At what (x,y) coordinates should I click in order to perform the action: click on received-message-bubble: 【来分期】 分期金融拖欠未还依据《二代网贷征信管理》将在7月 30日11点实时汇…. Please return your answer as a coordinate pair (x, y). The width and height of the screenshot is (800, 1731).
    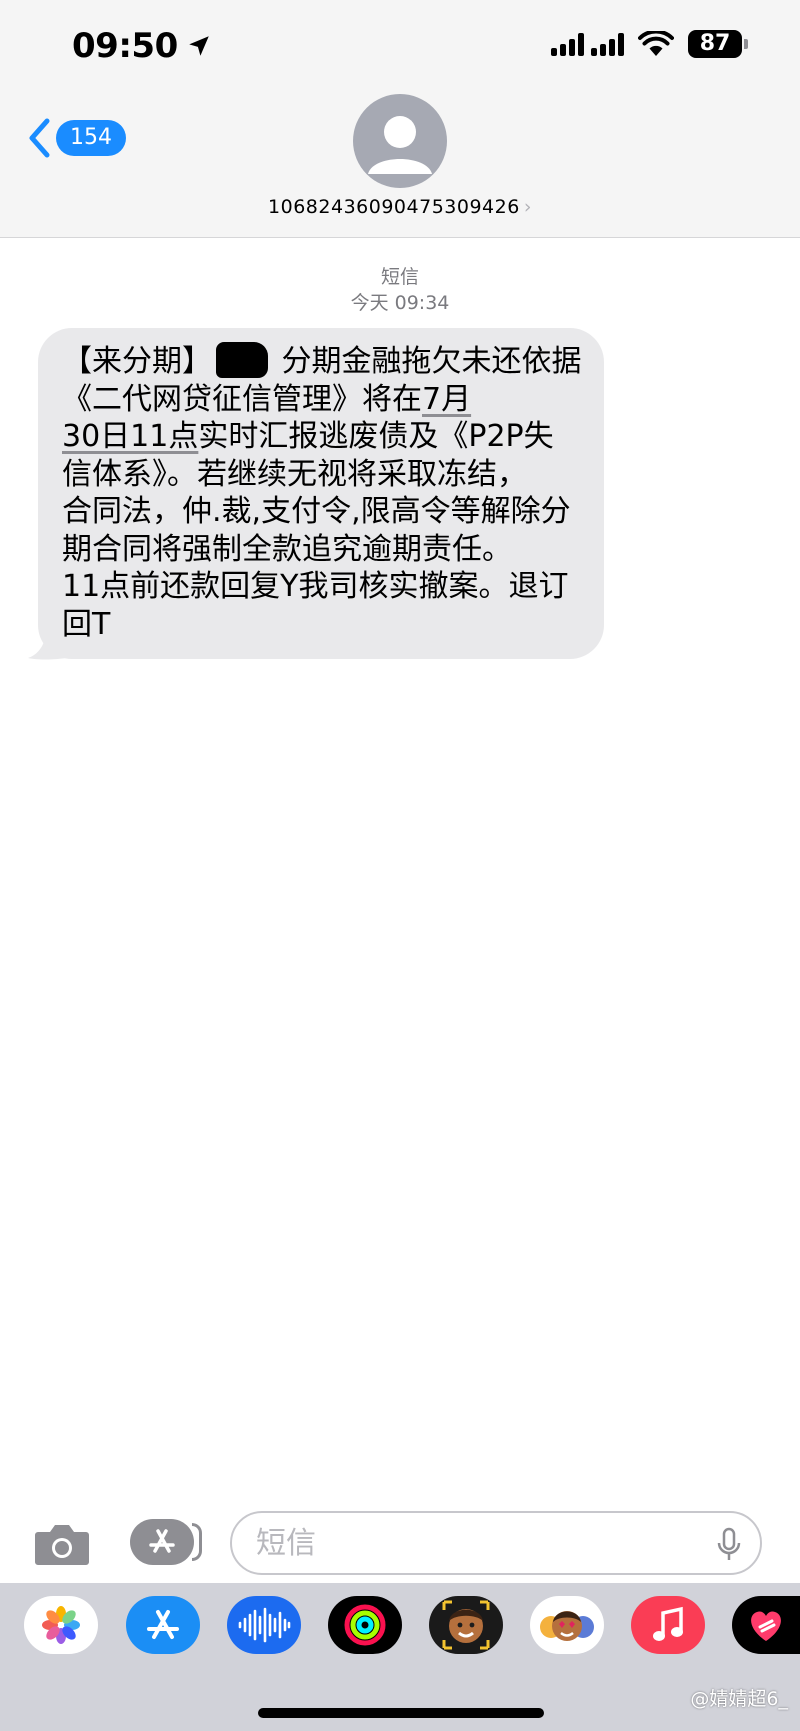
    Looking at the image, I should click on (321, 493).